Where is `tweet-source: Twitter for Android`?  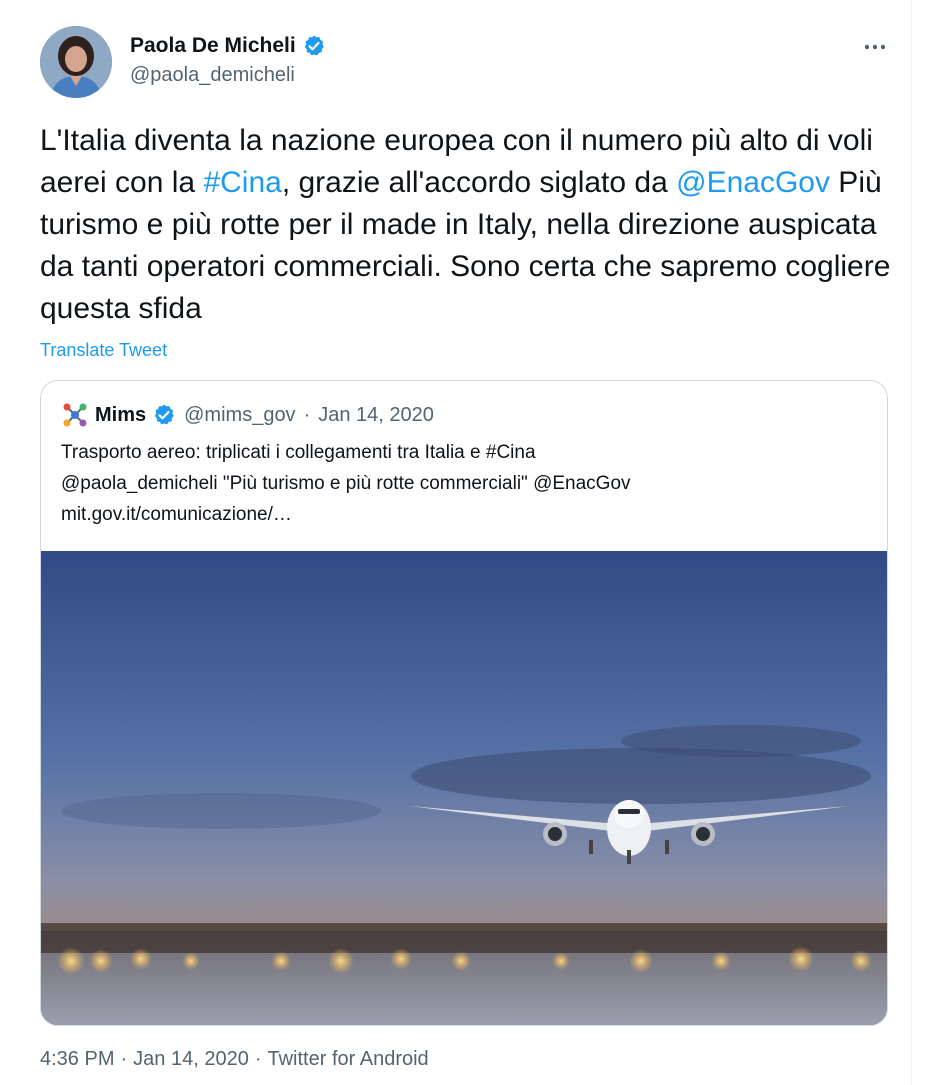 tweet-source: Twitter for Android is located at coordinates (347, 1059).